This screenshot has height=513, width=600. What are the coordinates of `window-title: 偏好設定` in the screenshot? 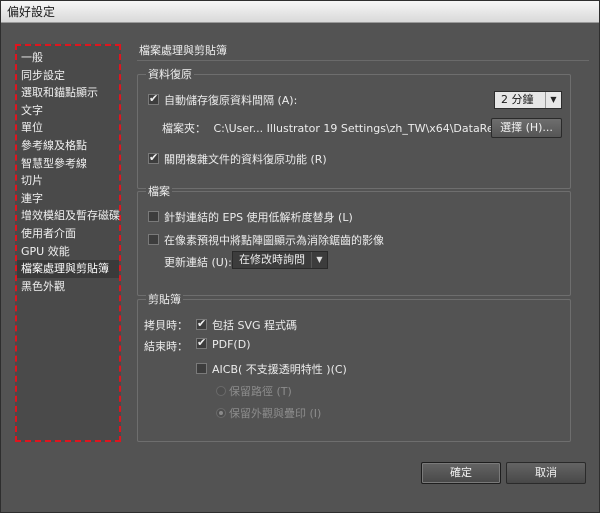 It's located at (31, 12).